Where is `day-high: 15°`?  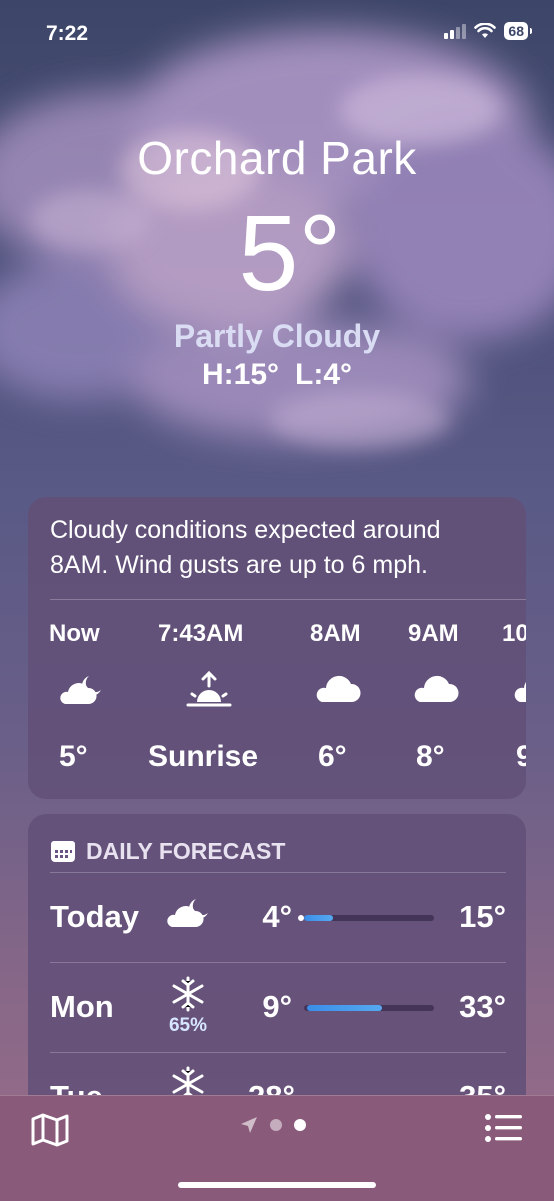 day-high: 15° is located at coordinates (482, 916).